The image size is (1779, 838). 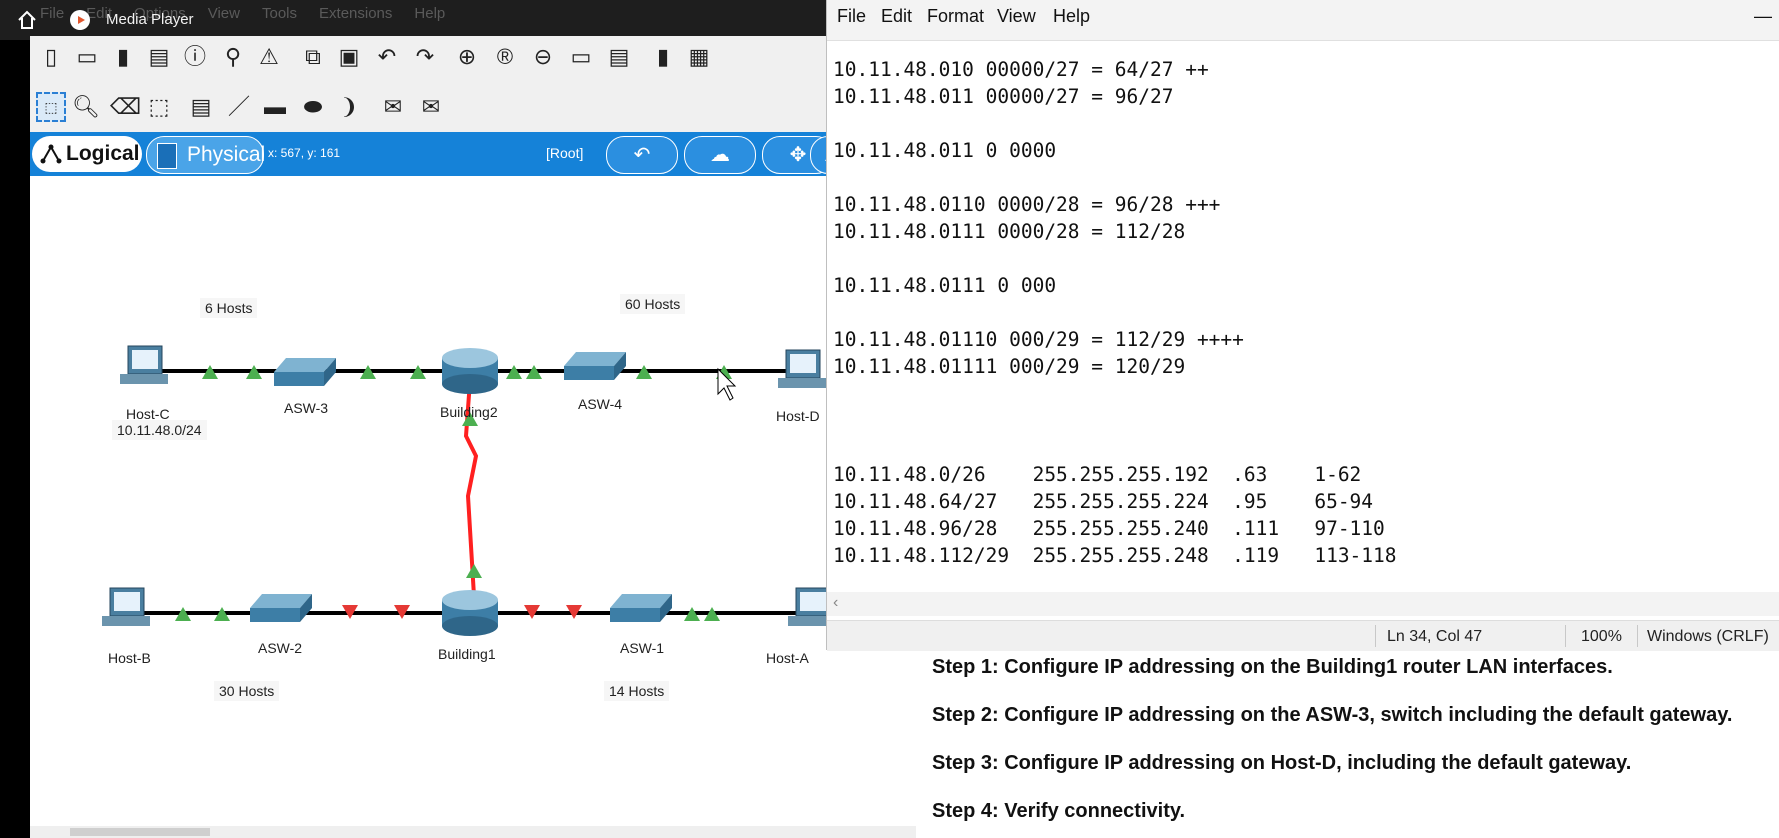 What do you see at coordinates (470, 371) in the screenshot?
I see `building2-router-icon` at bounding box center [470, 371].